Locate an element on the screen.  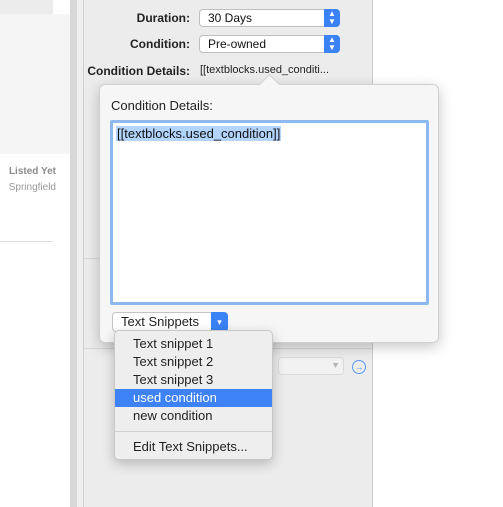
menu-item-new-condition: new condition is located at coordinates (193, 416).